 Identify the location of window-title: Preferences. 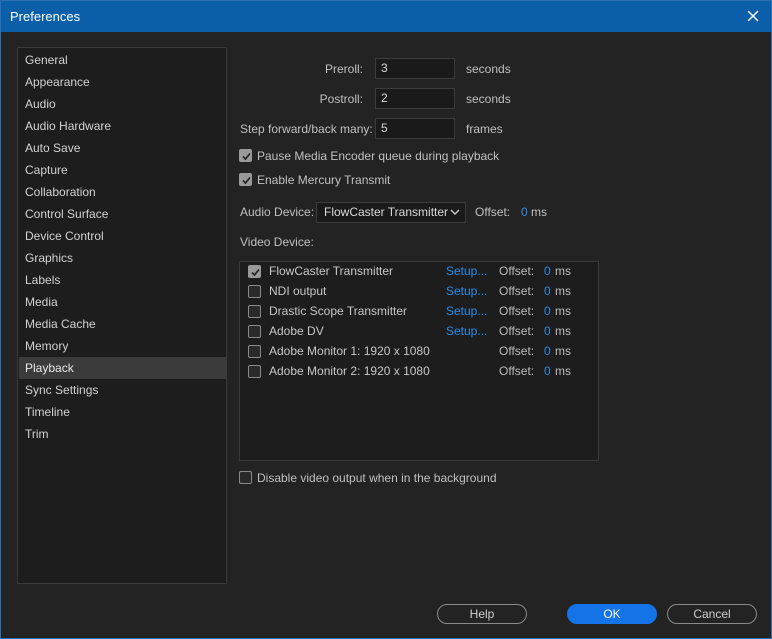
(45, 16).